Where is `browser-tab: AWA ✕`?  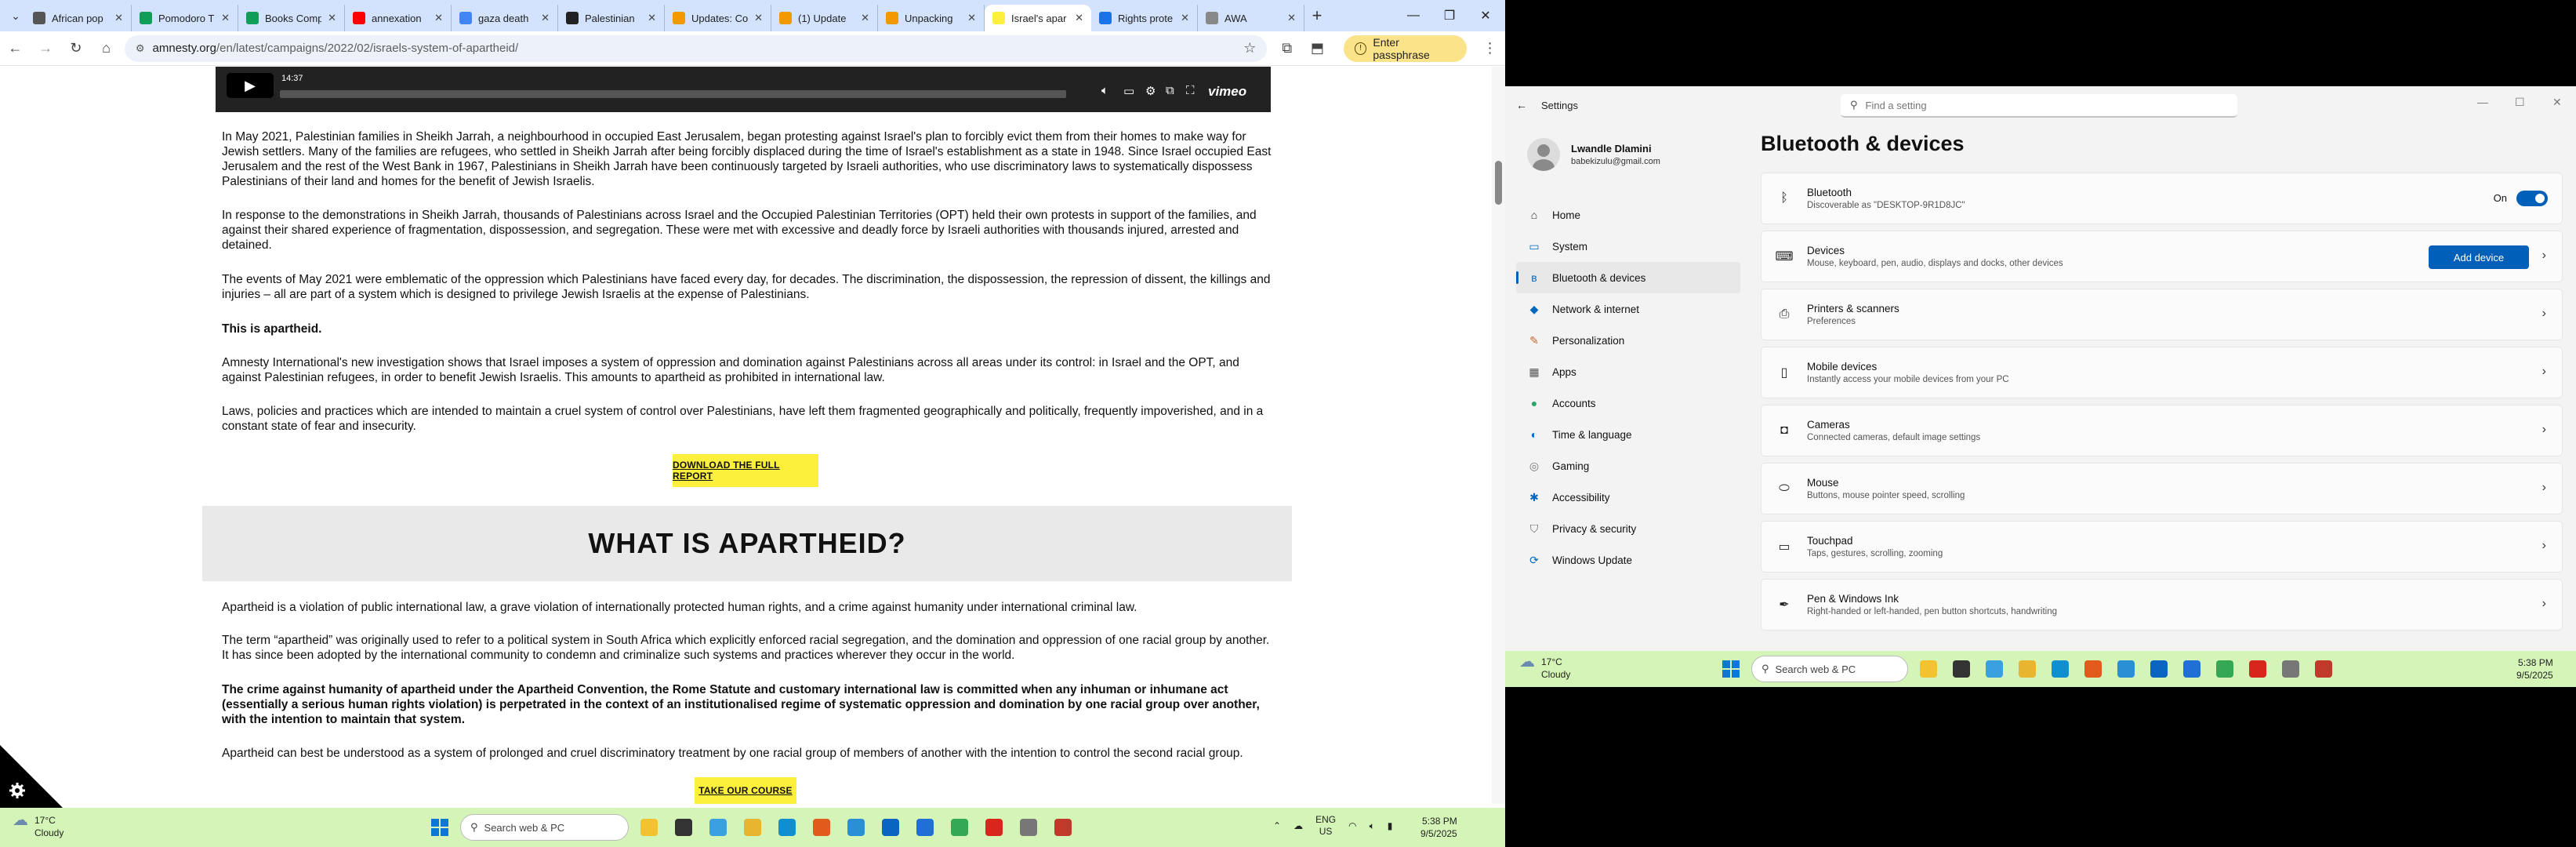
browser-tab: AWA ✕ is located at coordinates (1251, 18).